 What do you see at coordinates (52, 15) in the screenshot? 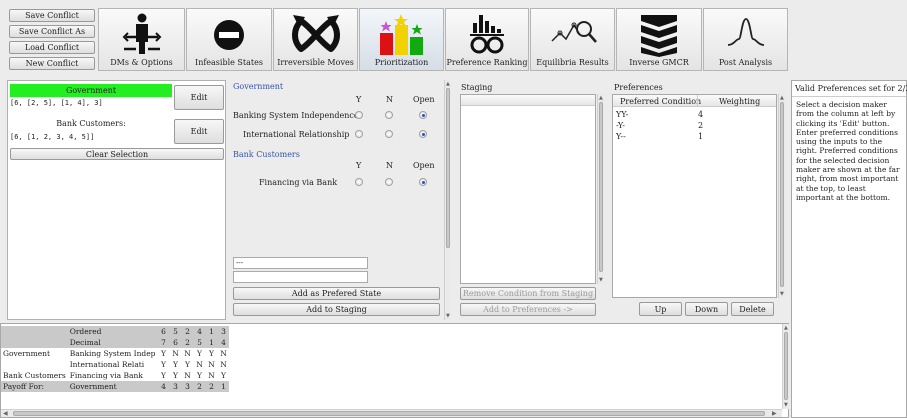
I see `save-conflict-button: Save Conflict` at bounding box center [52, 15].